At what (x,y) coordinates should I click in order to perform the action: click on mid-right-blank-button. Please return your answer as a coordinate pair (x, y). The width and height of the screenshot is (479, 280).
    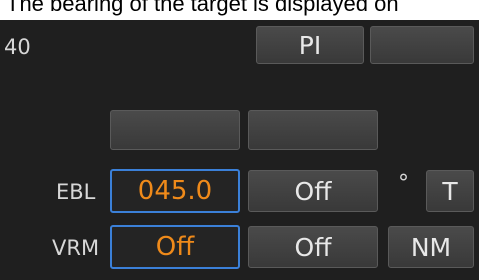
    Looking at the image, I should click on (313, 130).